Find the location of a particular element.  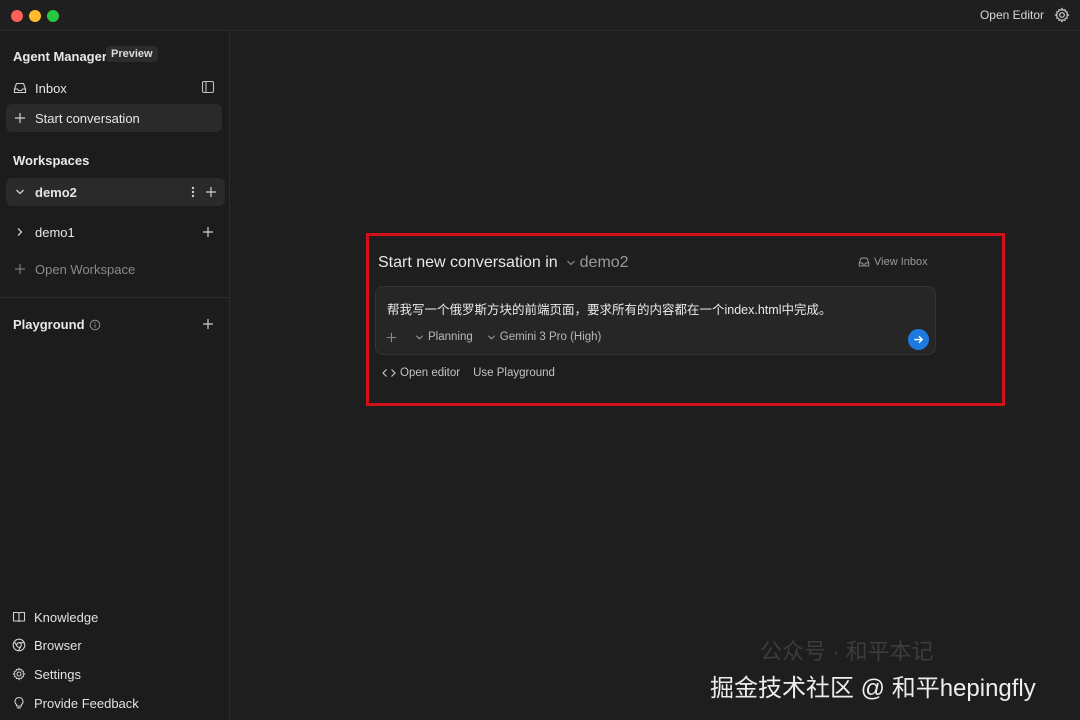

workspaces-heading: Workspaces is located at coordinates (51, 160).